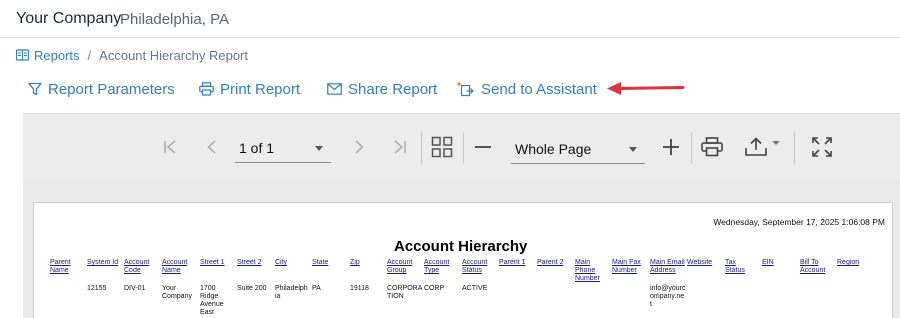 The height and width of the screenshot is (318, 900). I want to click on report-date: Wednesday, September 17, 2025 1:06:08 PM, so click(799, 222).